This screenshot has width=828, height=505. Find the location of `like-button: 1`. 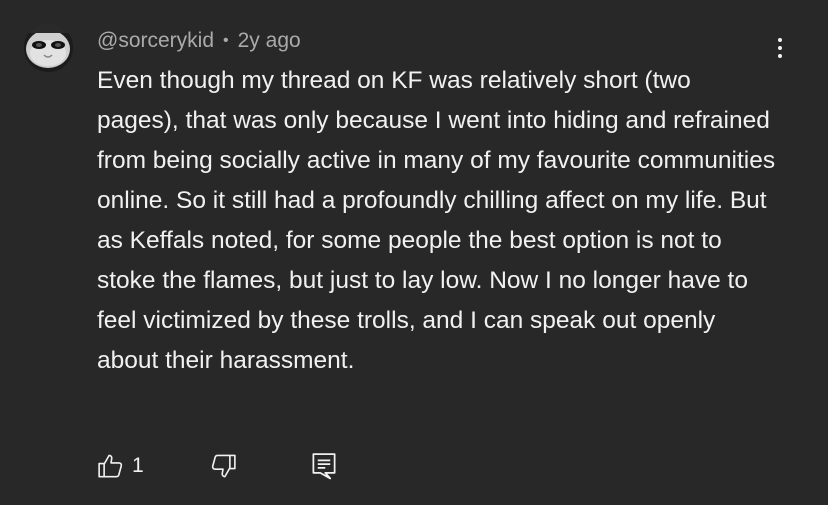

like-button: 1 is located at coordinates (120, 466).